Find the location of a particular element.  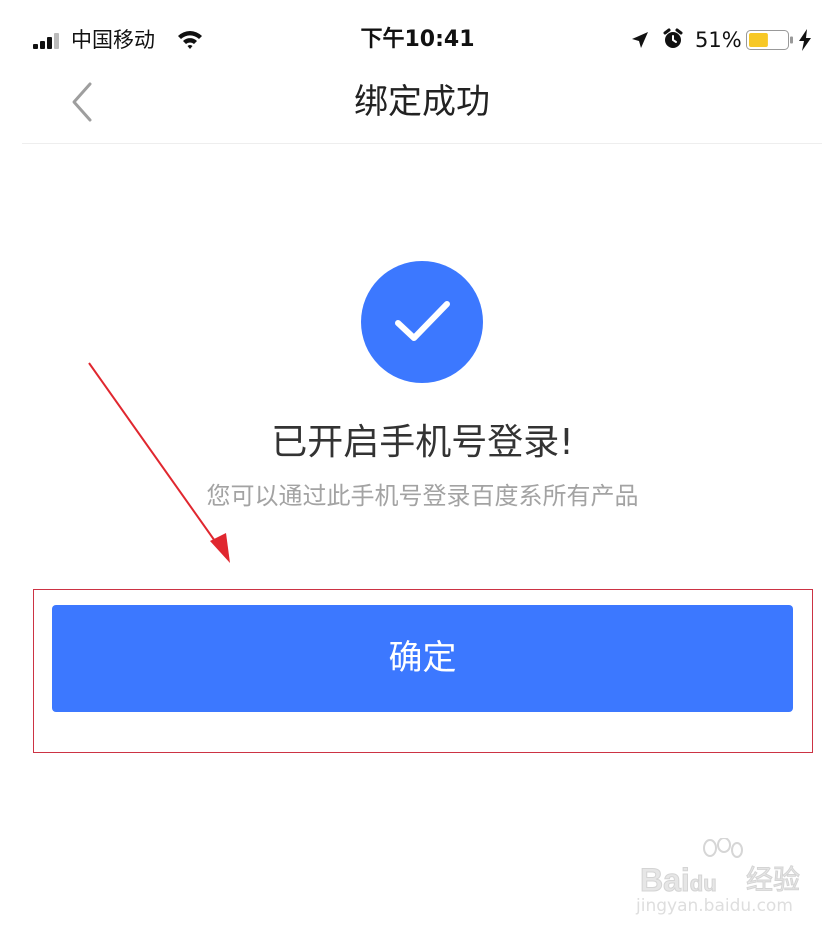

annotation-arrow is located at coordinates (159, 462).